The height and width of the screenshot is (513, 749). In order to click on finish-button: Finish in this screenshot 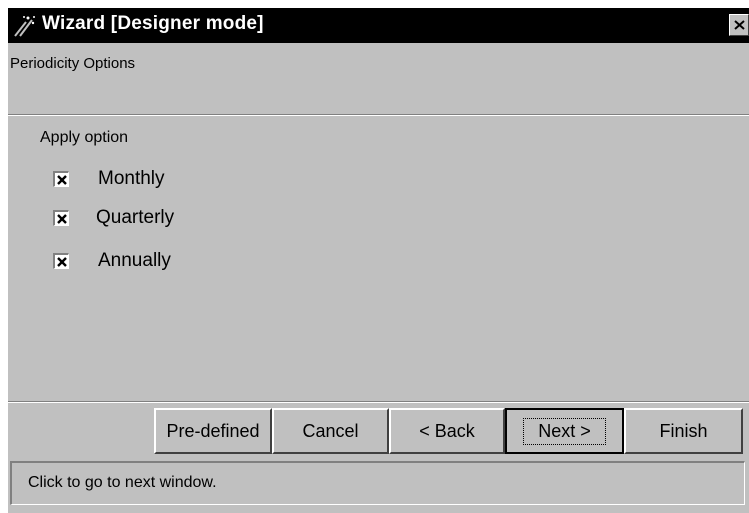, I will do `click(683, 431)`.